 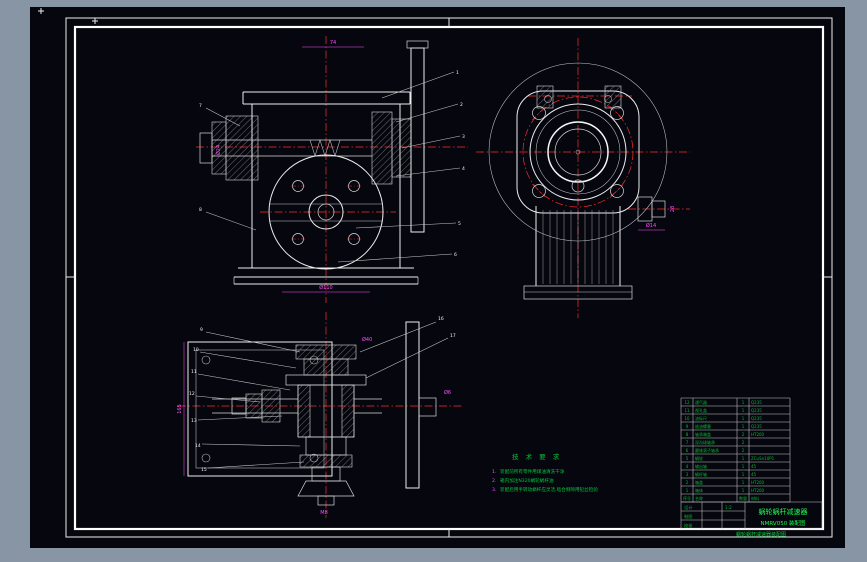 What do you see at coordinates (701, 402) in the screenshot?
I see `bom-cell: 通气器` at bounding box center [701, 402].